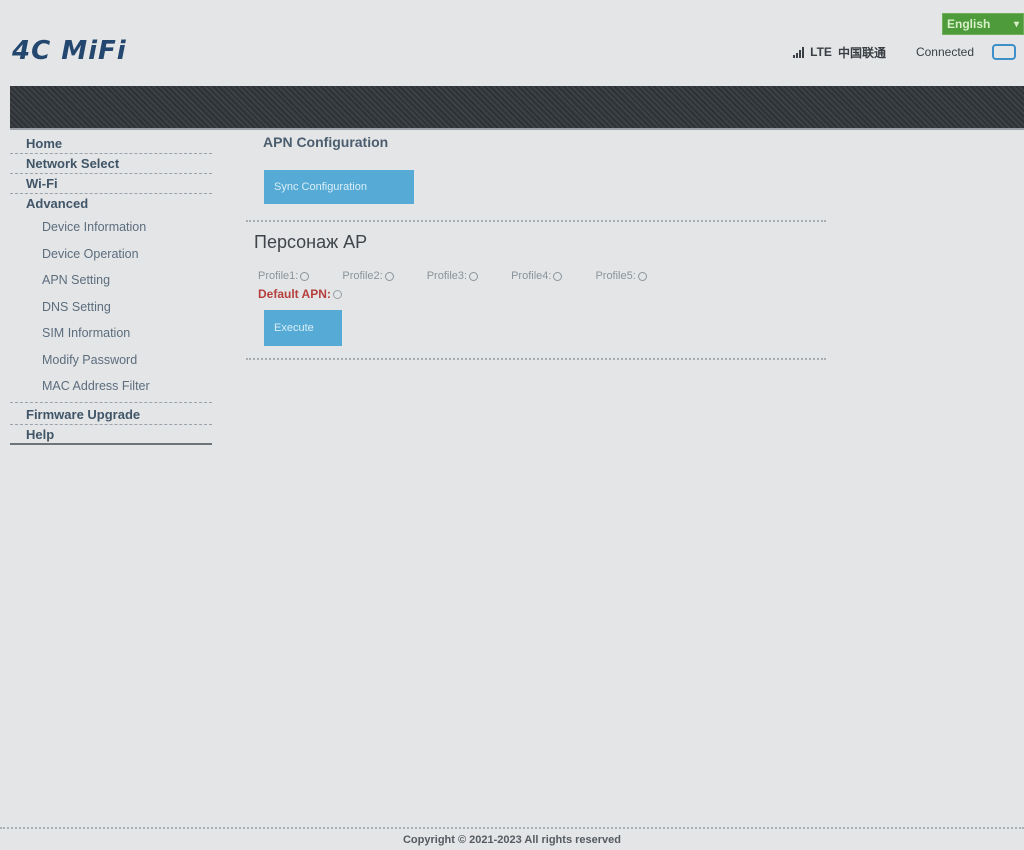 The width and height of the screenshot is (1024, 850). I want to click on profile-4-radio: Profile4:, so click(537, 276).